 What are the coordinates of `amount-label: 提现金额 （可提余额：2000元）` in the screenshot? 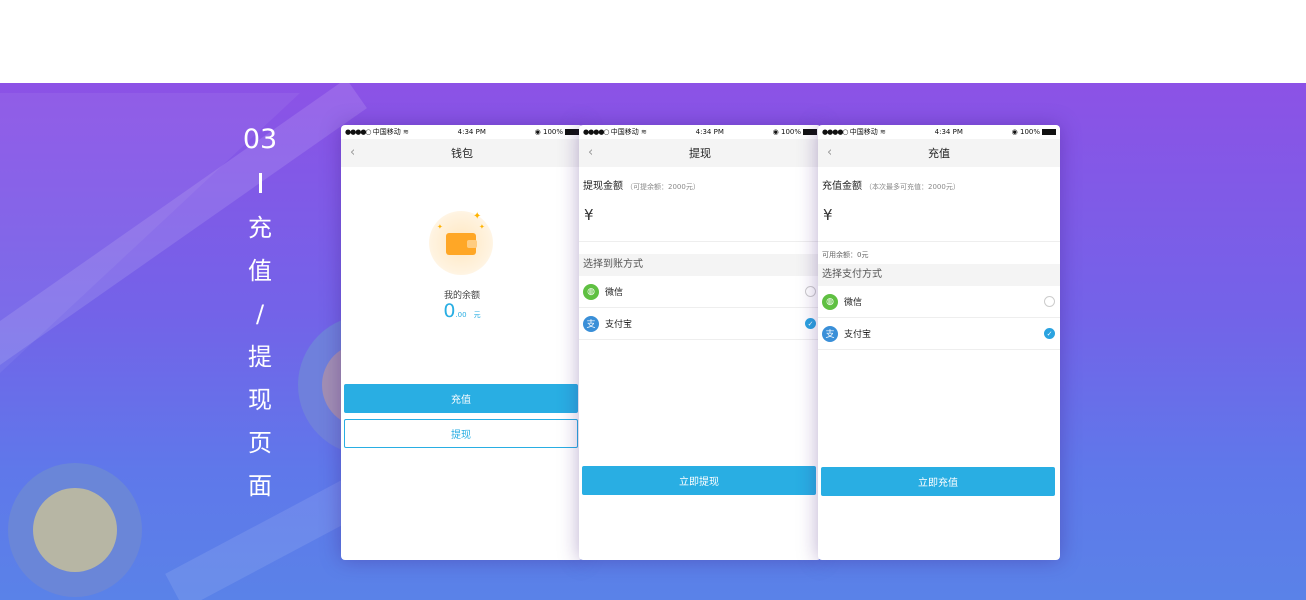 It's located at (641, 186).